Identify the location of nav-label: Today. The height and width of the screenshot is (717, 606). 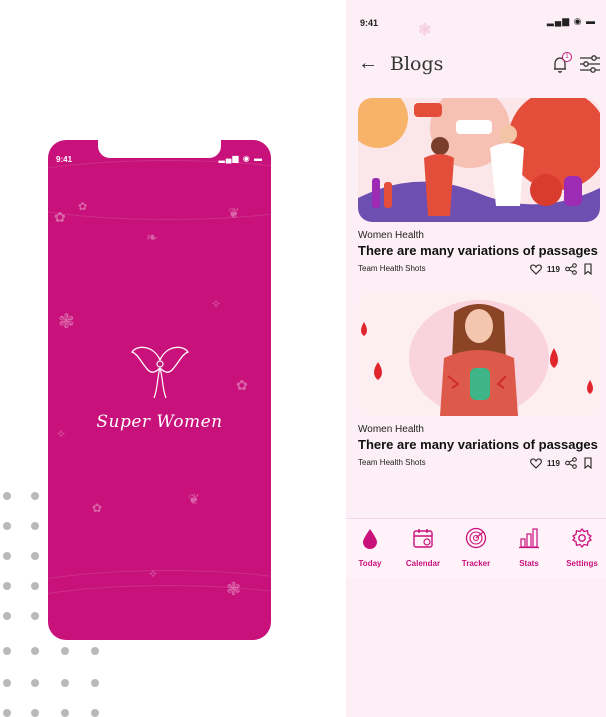
(370, 563).